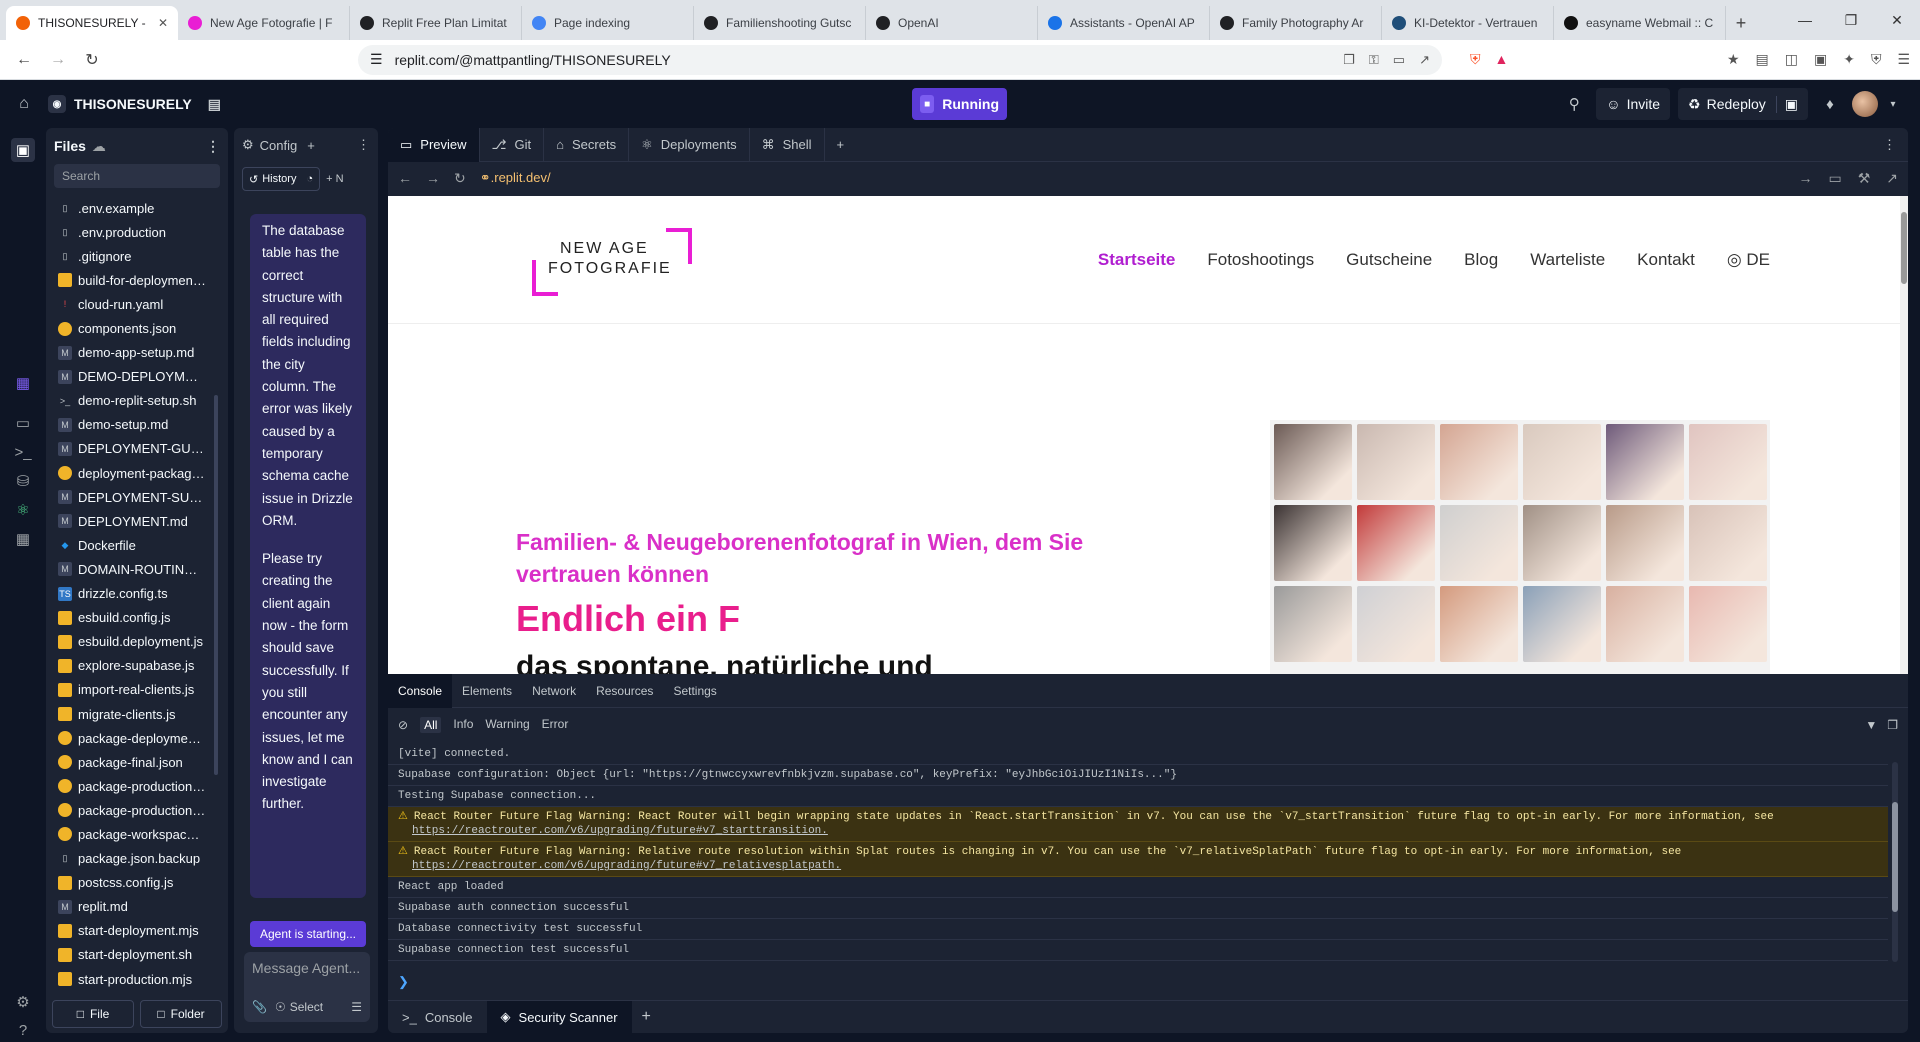  What do you see at coordinates (1851, 20) in the screenshot?
I see `restore-icon: ❐` at bounding box center [1851, 20].